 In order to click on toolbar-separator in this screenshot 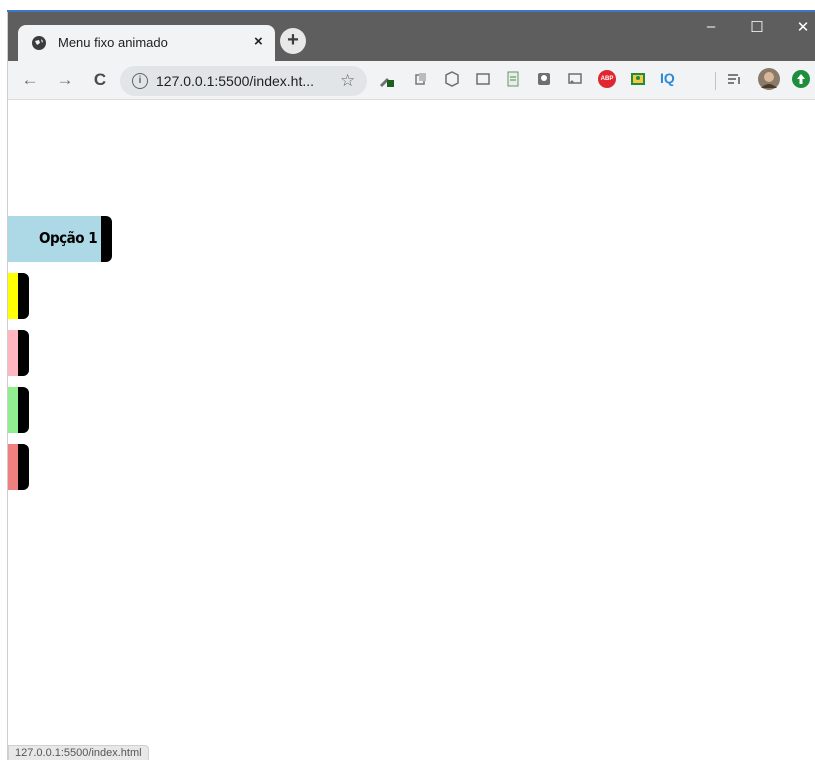, I will do `click(715, 81)`.